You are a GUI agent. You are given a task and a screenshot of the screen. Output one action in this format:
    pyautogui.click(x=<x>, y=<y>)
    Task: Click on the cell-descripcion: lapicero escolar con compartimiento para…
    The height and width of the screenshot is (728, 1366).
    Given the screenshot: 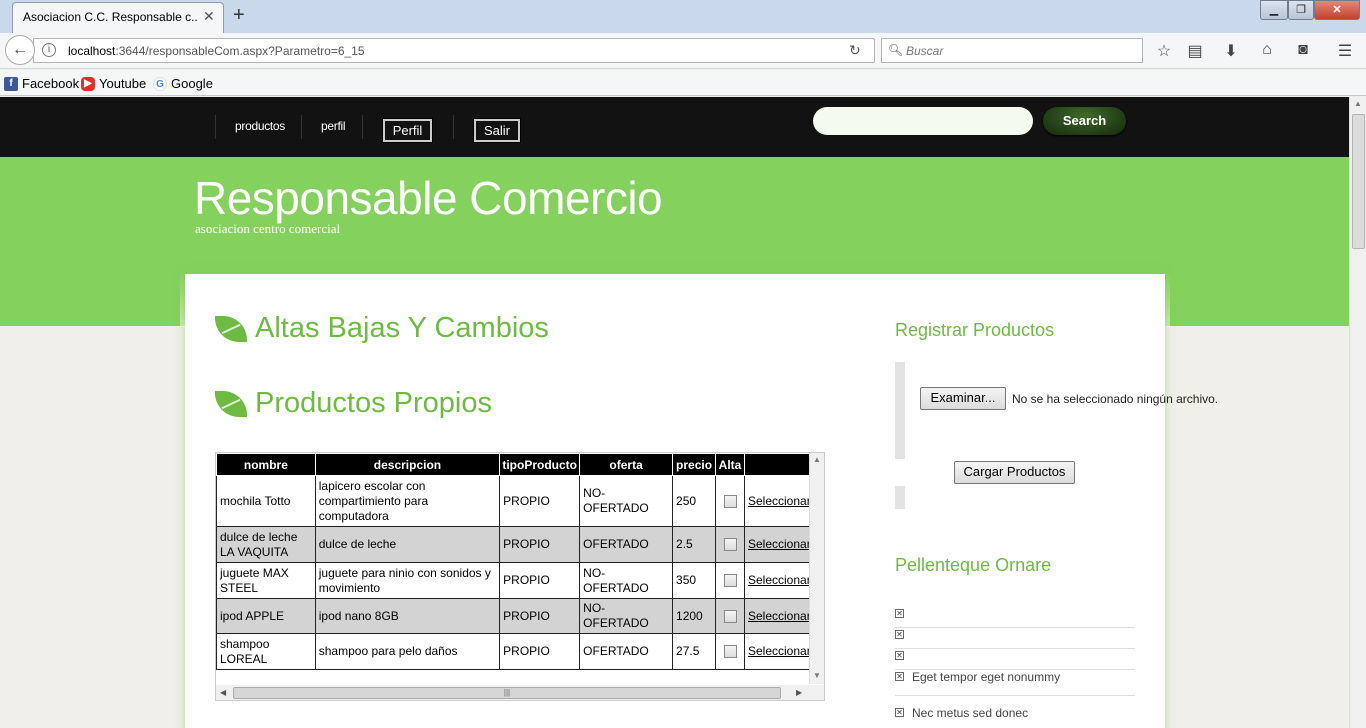 What is the action you would take?
    pyautogui.click(x=407, y=501)
    